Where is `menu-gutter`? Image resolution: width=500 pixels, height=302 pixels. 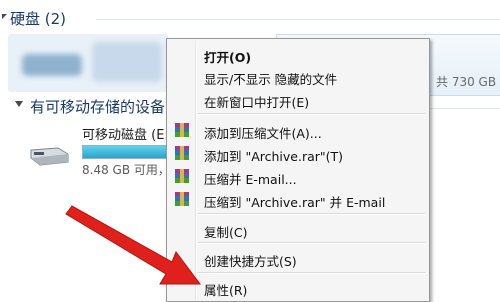 menu-gutter is located at coordinates (196, 170).